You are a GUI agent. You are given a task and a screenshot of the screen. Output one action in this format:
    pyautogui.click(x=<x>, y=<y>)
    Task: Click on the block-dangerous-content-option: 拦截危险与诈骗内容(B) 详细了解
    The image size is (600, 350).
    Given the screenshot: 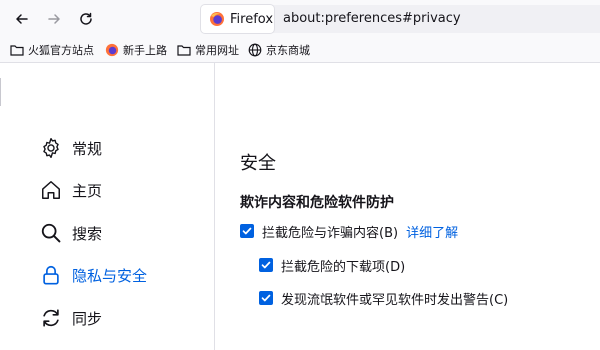 What is the action you would take?
    pyautogui.click(x=349, y=231)
    